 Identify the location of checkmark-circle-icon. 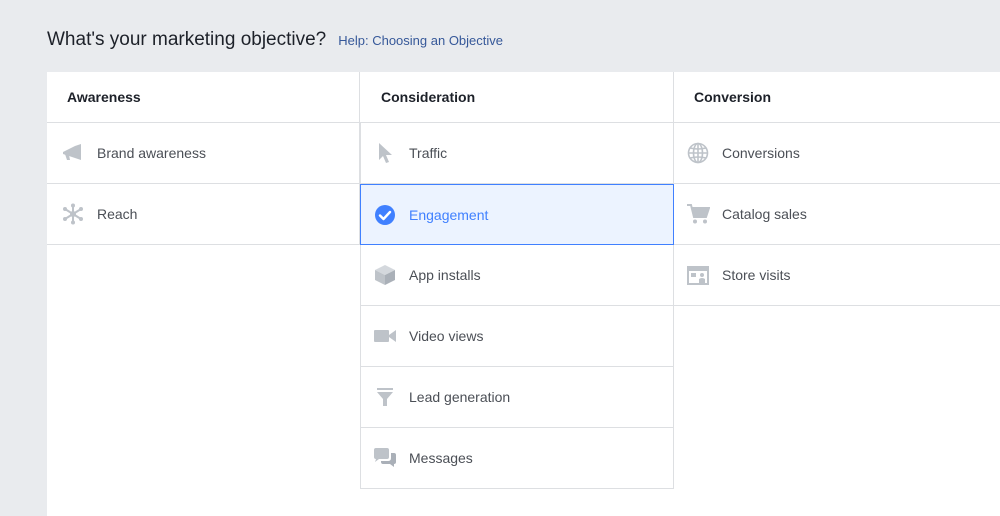
(385, 215).